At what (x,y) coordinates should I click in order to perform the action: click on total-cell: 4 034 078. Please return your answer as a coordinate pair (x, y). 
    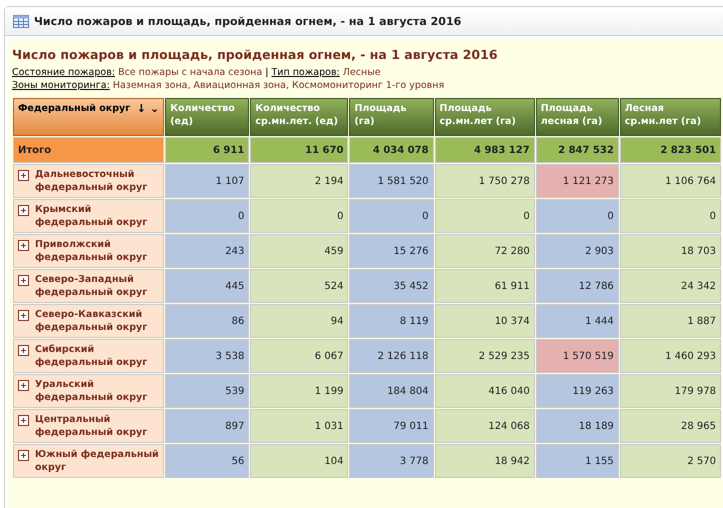
    Looking at the image, I should click on (391, 150).